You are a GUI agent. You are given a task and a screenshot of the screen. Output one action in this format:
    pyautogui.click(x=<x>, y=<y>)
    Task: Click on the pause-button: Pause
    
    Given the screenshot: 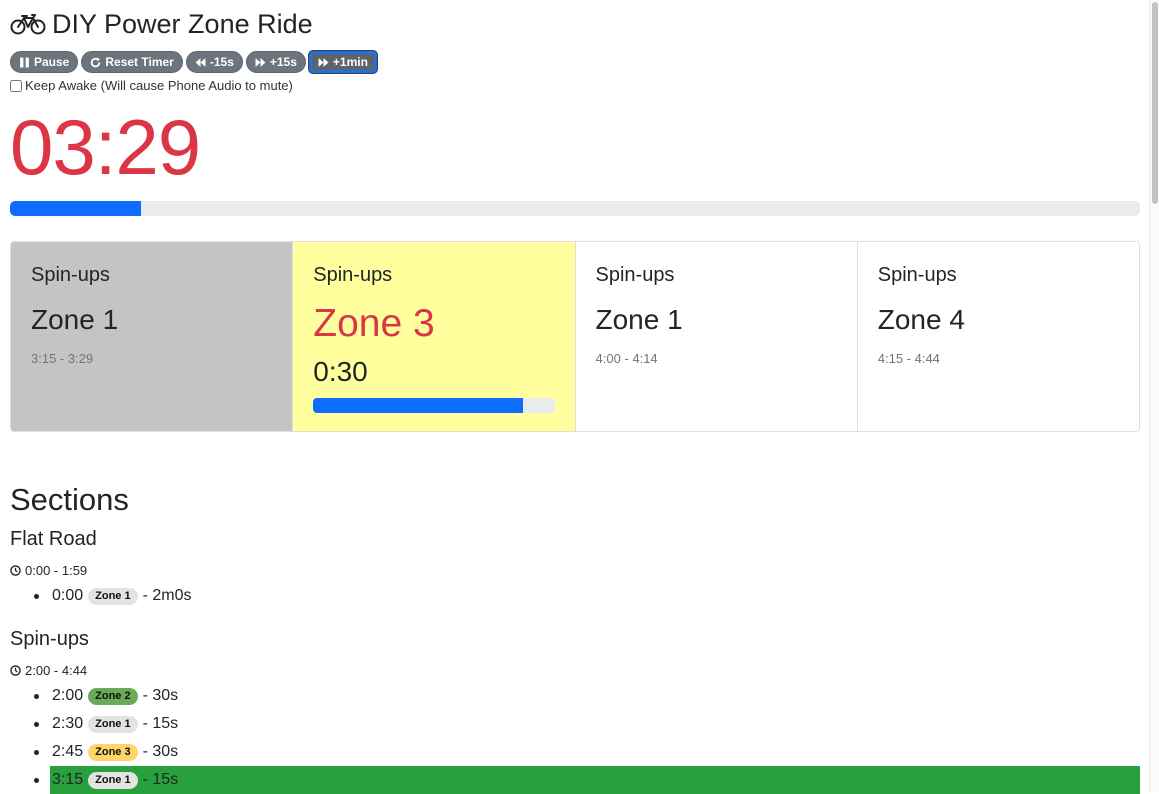 What is the action you would take?
    pyautogui.click(x=44, y=62)
    